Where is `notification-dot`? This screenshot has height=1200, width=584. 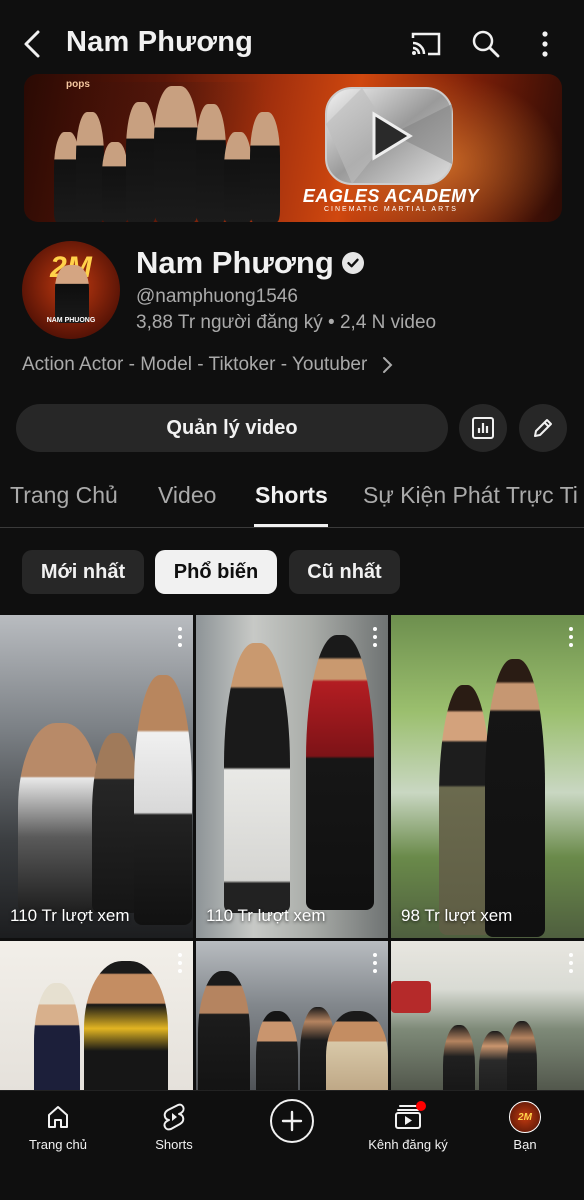
notification-dot is located at coordinates (421, 1106).